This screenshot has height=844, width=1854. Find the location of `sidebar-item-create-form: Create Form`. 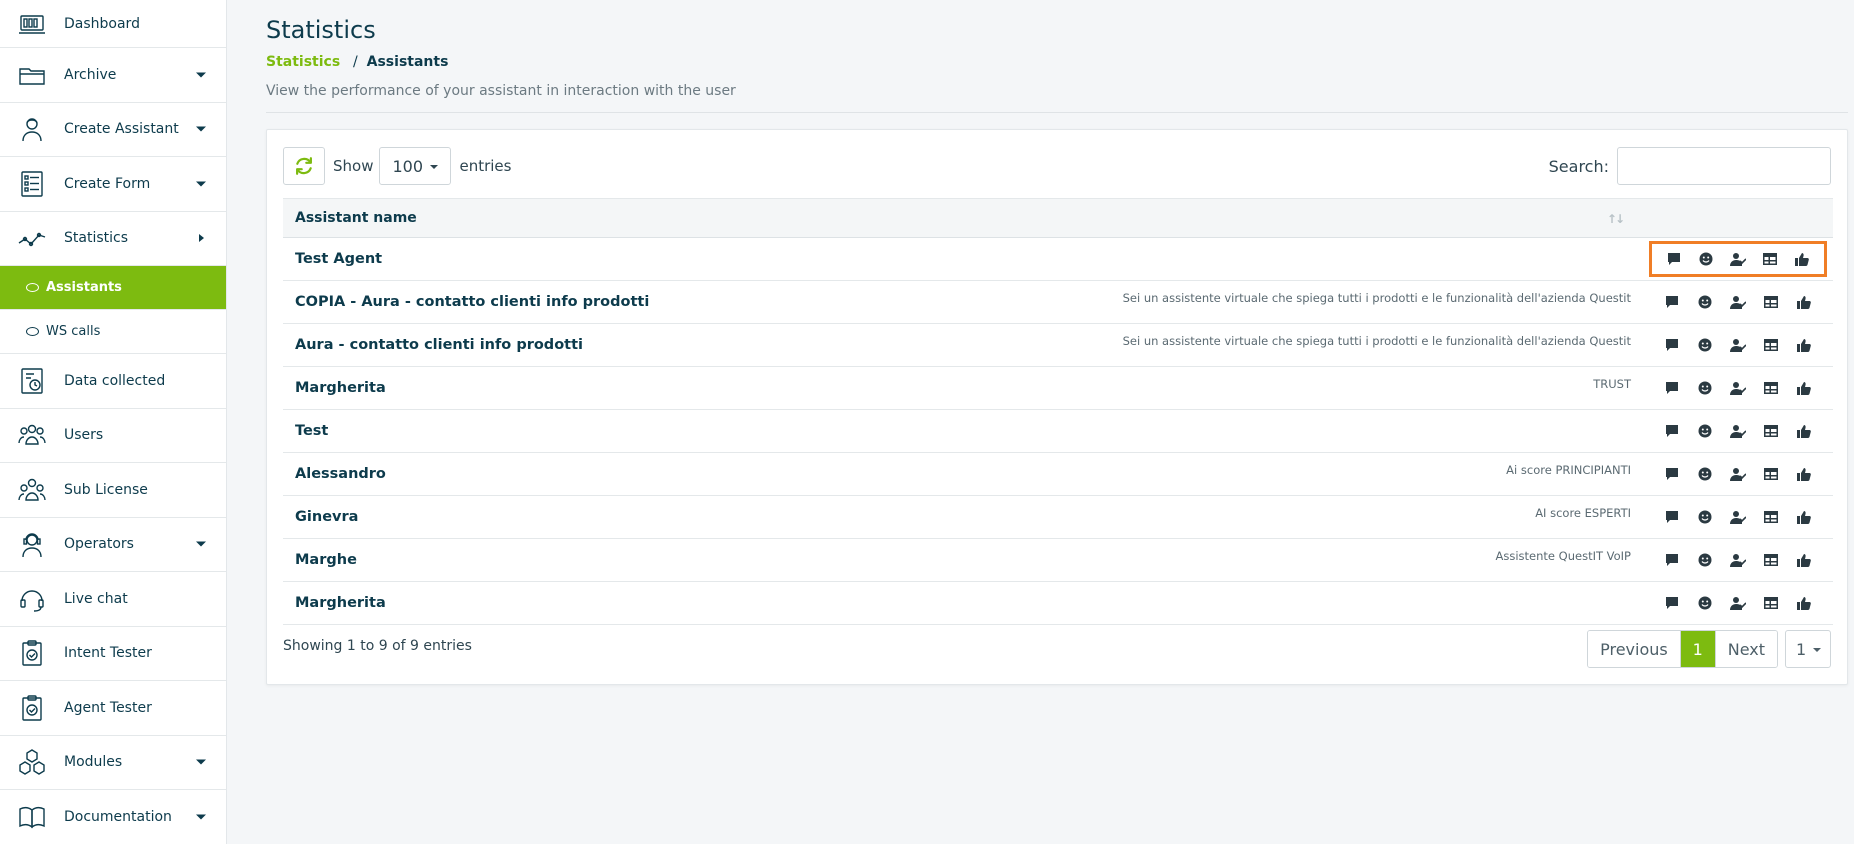

sidebar-item-create-form: Create Form is located at coordinates (113, 184).